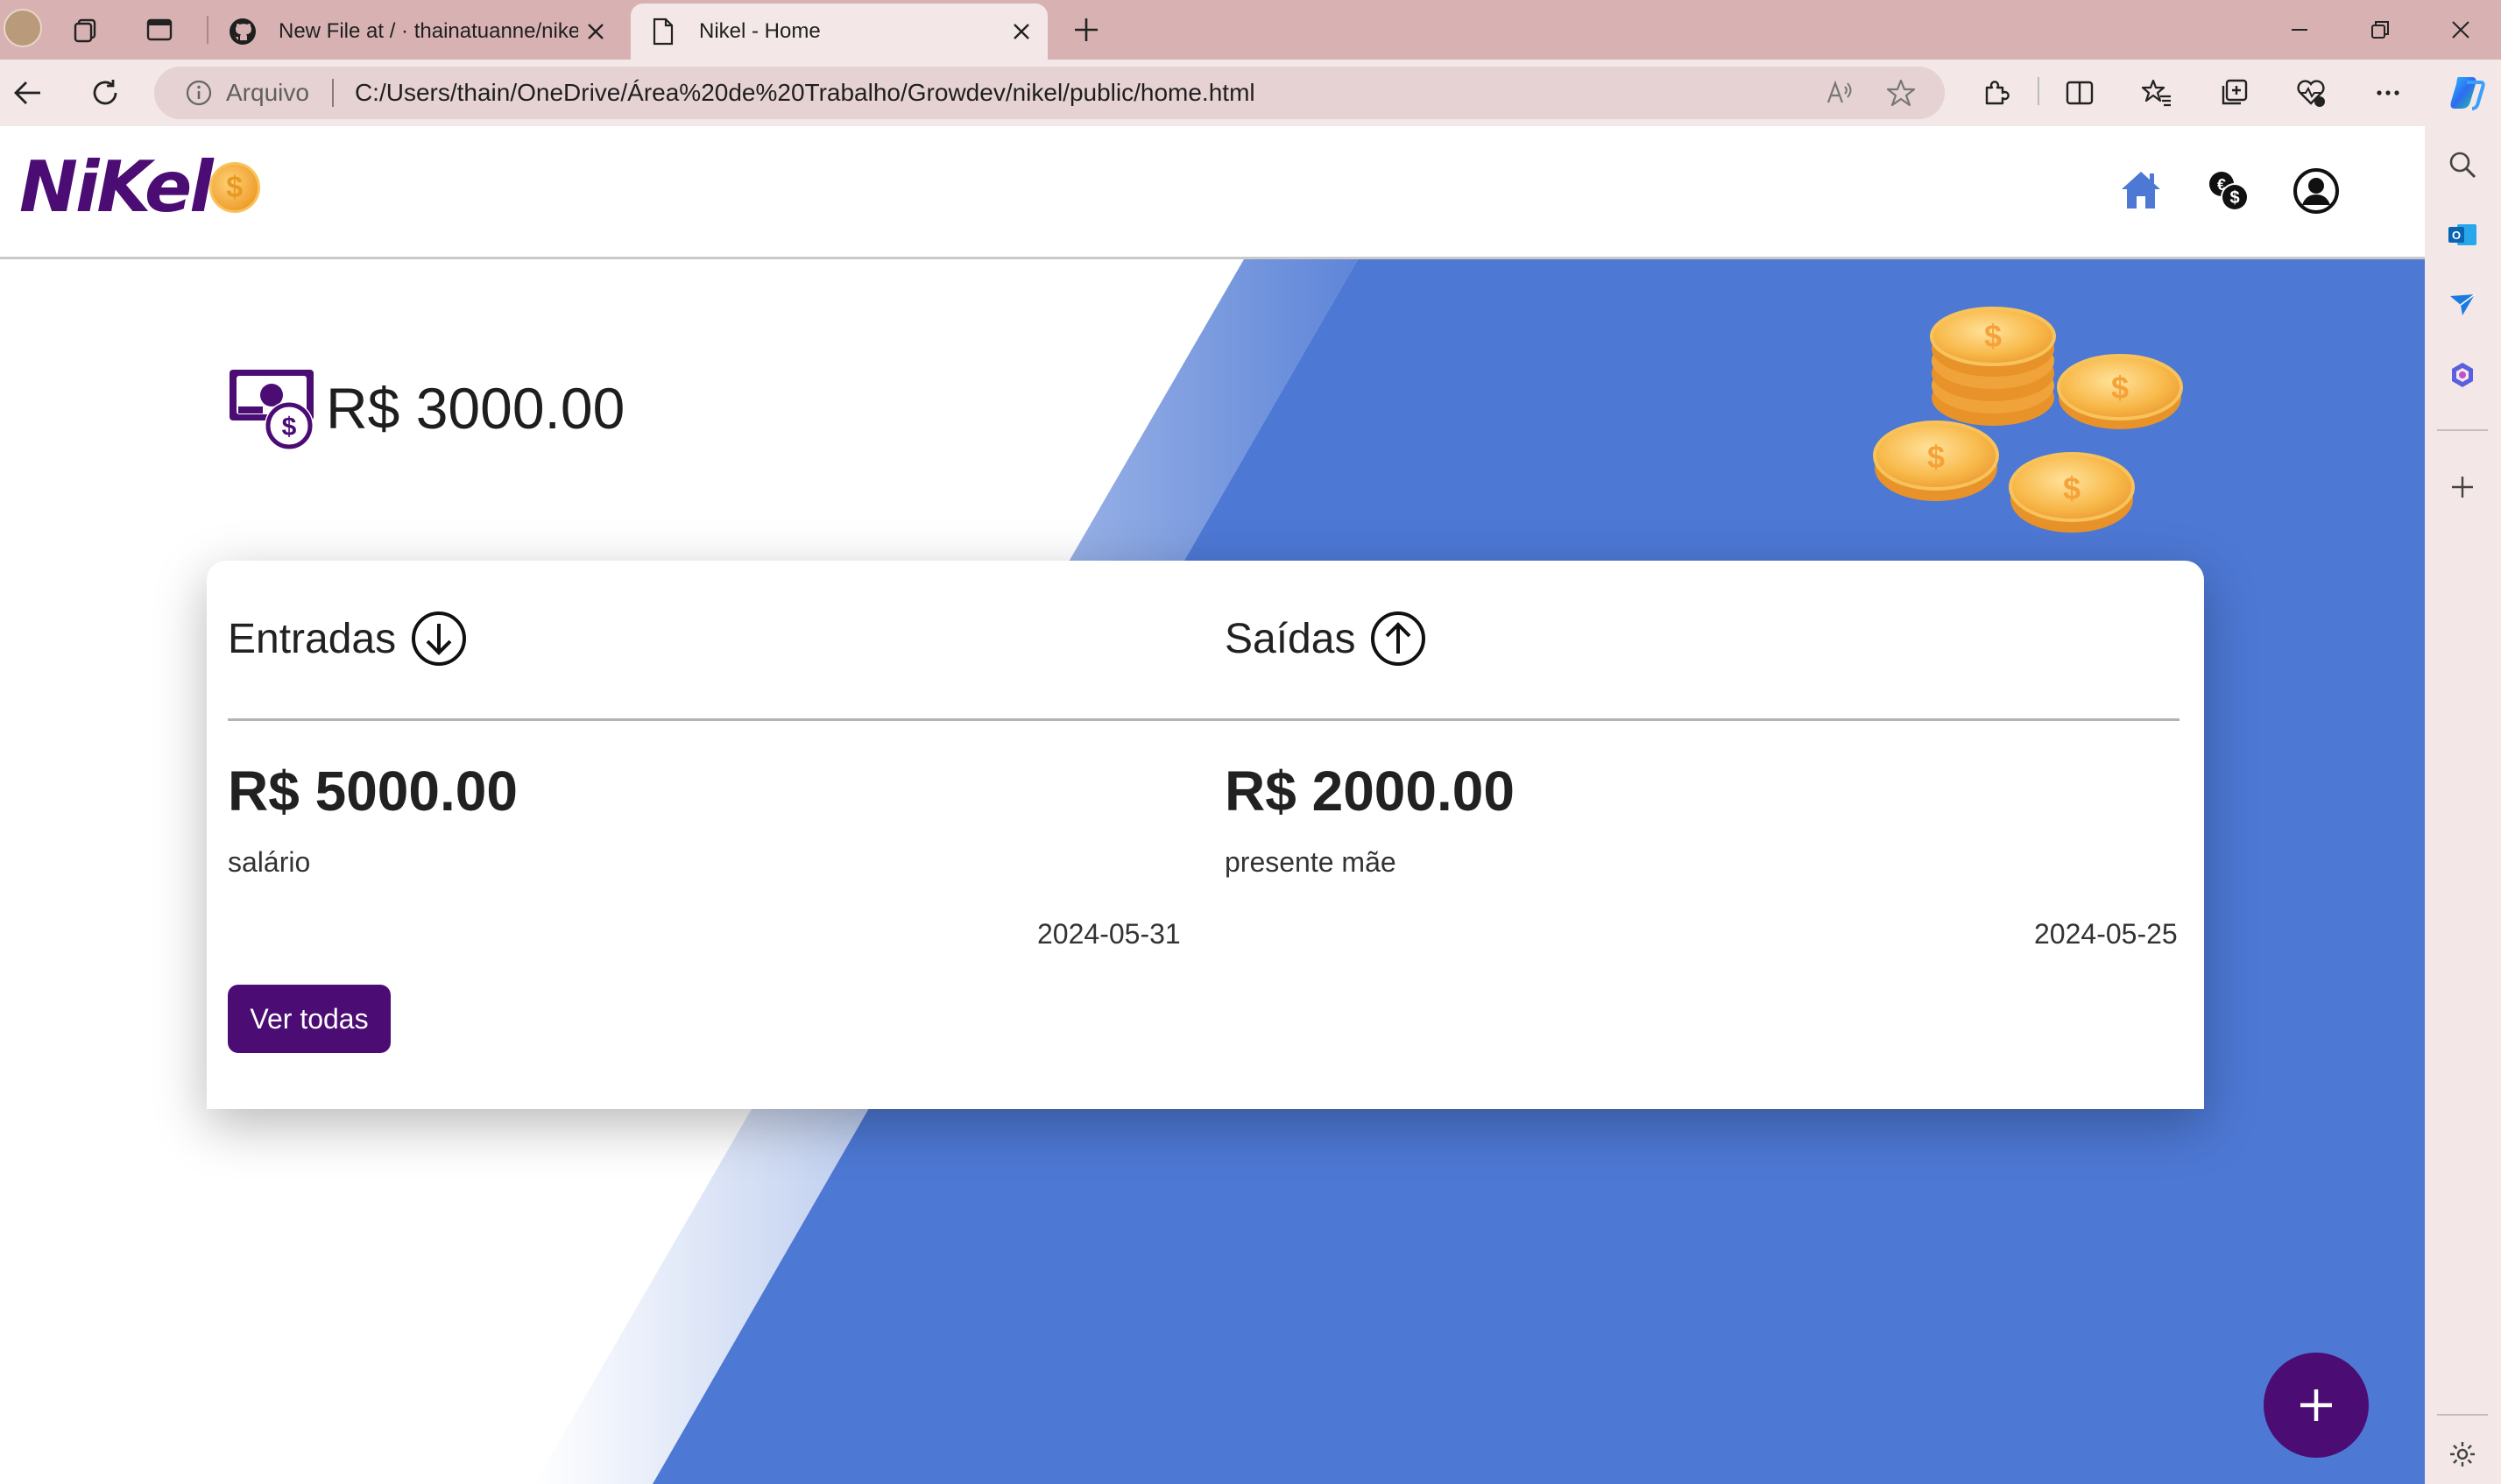 Image resolution: width=2501 pixels, height=1484 pixels. I want to click on nikel-logo: NiKel $, so click(139, 187).